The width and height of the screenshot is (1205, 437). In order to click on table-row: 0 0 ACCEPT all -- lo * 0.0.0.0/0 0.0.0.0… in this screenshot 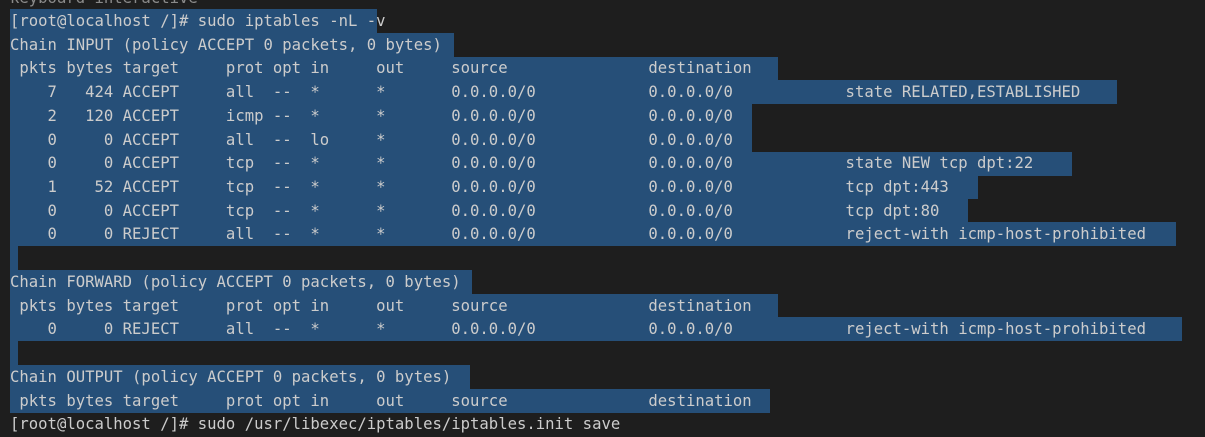, I will do `click(371, 140)`.